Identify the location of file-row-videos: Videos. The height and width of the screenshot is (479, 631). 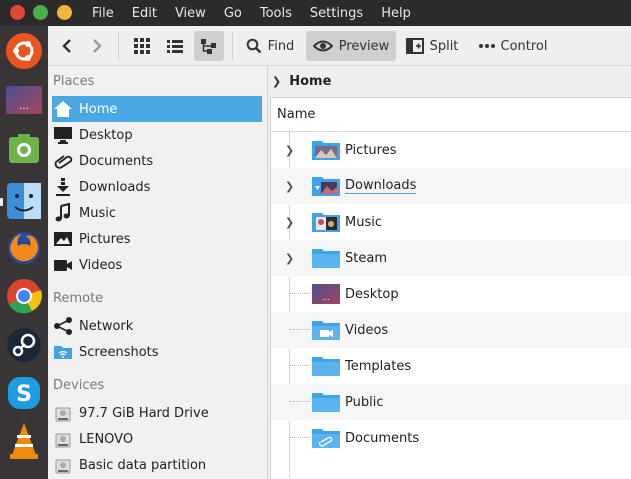
(451, 330).